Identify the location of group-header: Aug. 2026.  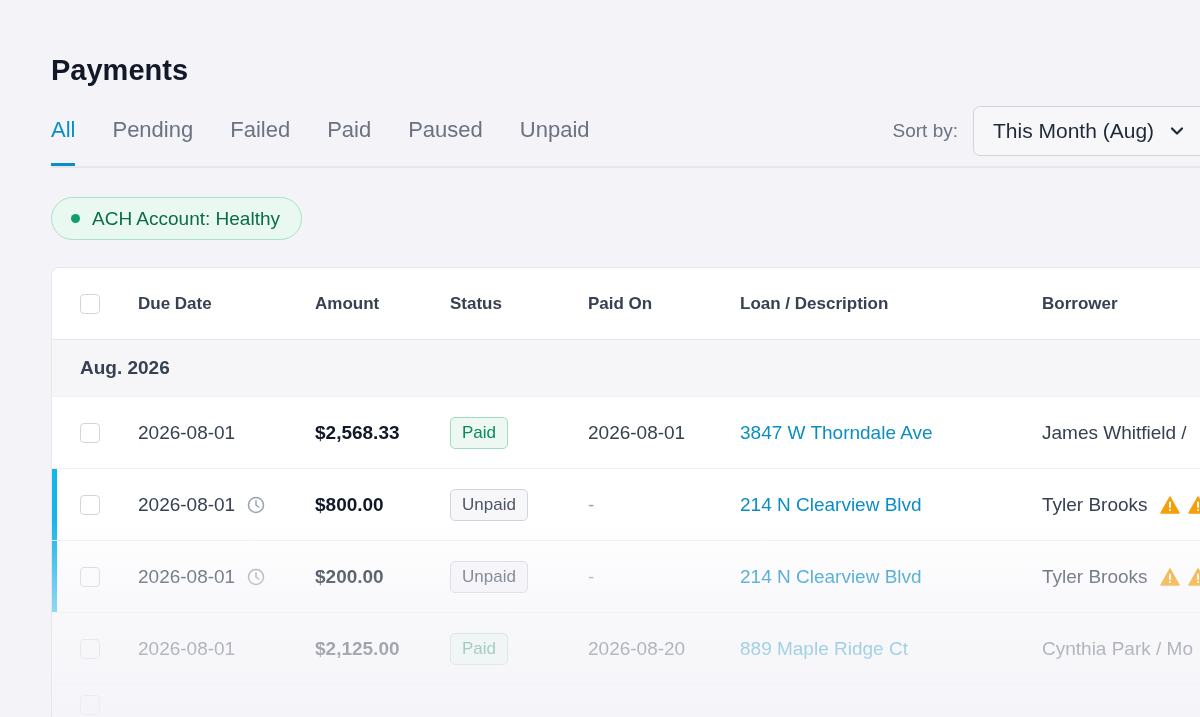
(626, 368).